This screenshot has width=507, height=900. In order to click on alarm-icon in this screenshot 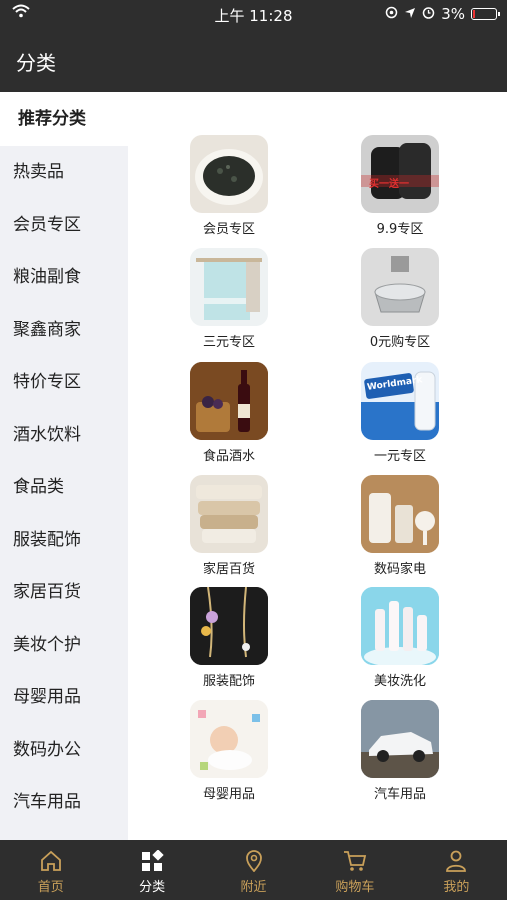, I will do `click(428, 14)`.